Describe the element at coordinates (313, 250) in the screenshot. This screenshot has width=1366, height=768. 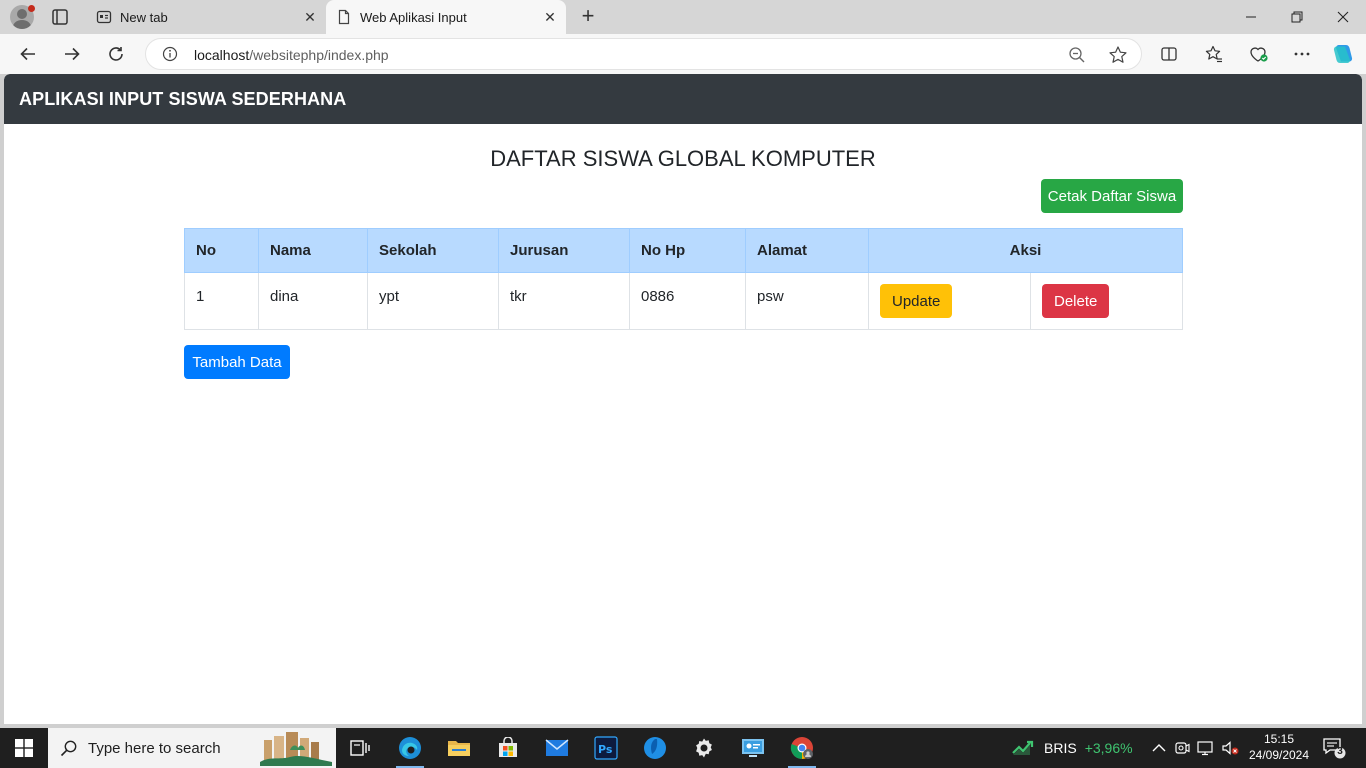
I see `column-header-nama: Nama` at that location.